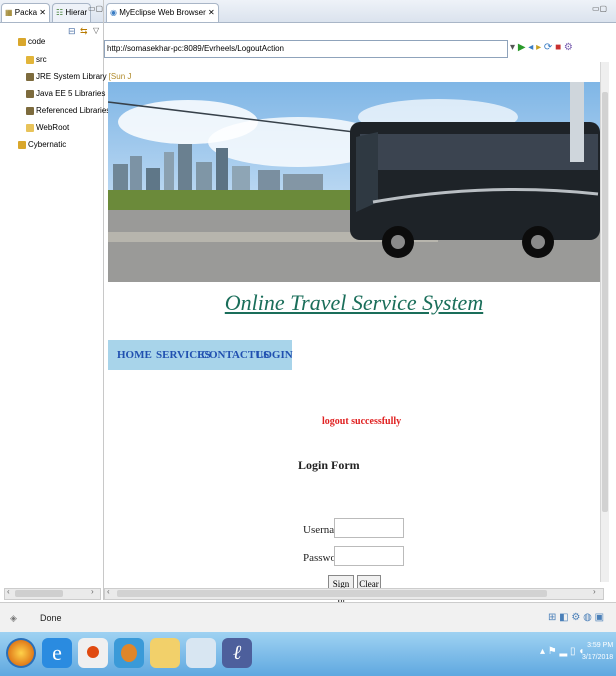 The image size is (616, 676). Describe the element at coordinates (53, 127) in the screenshot. I see `tree-label: WebRoot` at that location.